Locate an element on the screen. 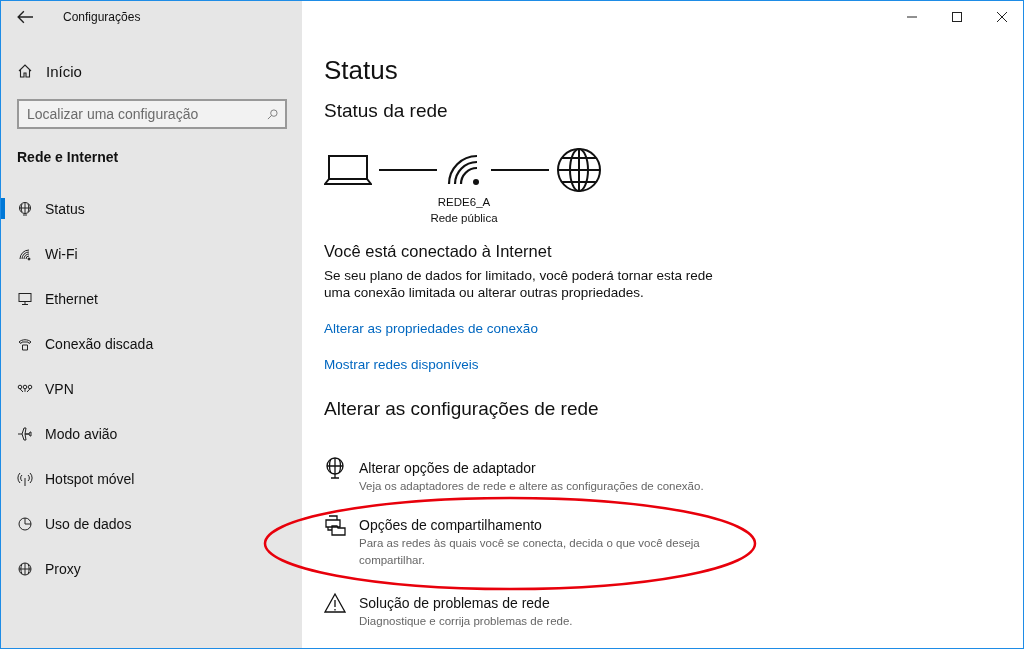 The width and height of the screenshot is (1024, 649). laptop-icon is located at coordinates (348, 170).